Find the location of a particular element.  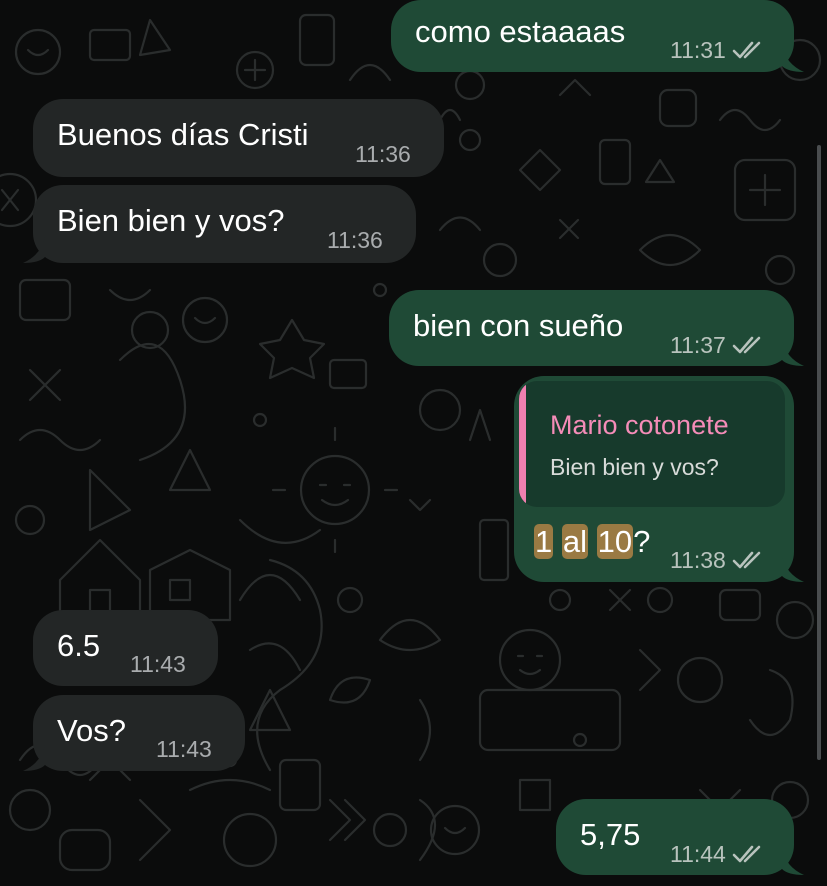

message-text: 1 al 10? is located at coordinates (592, 542).